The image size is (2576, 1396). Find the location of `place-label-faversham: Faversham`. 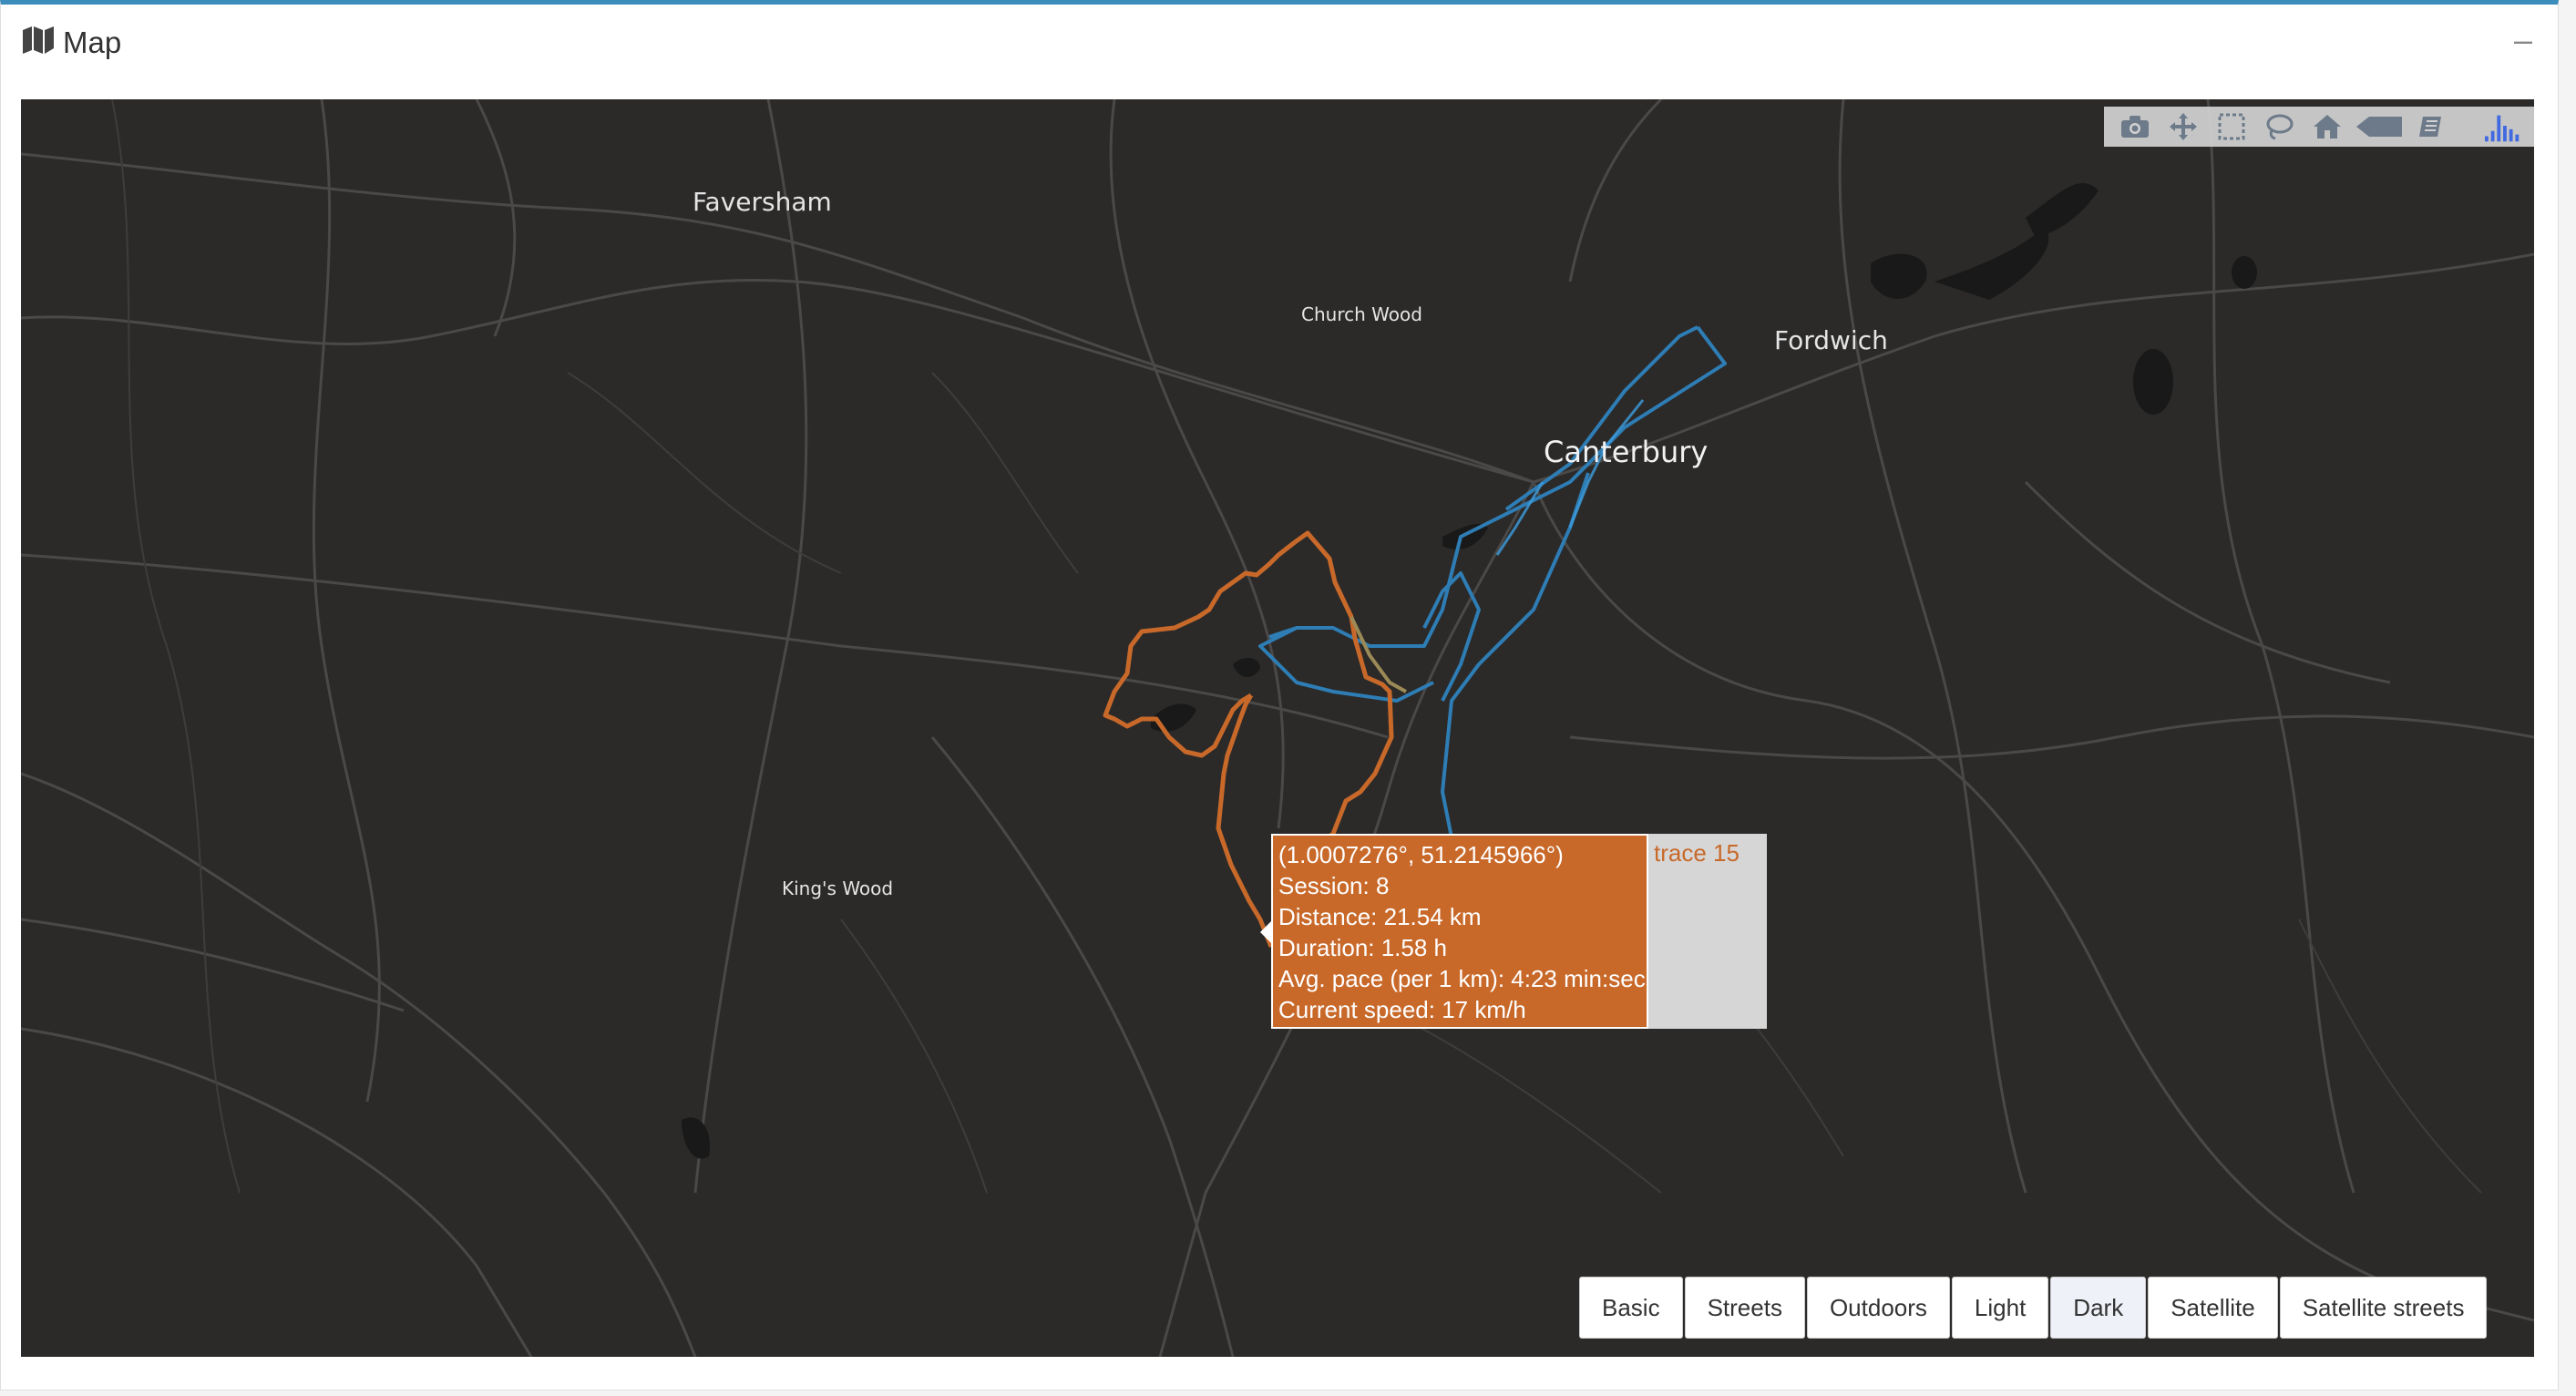

place-label-faversham: Faversham is located at coordinates (762, 202).